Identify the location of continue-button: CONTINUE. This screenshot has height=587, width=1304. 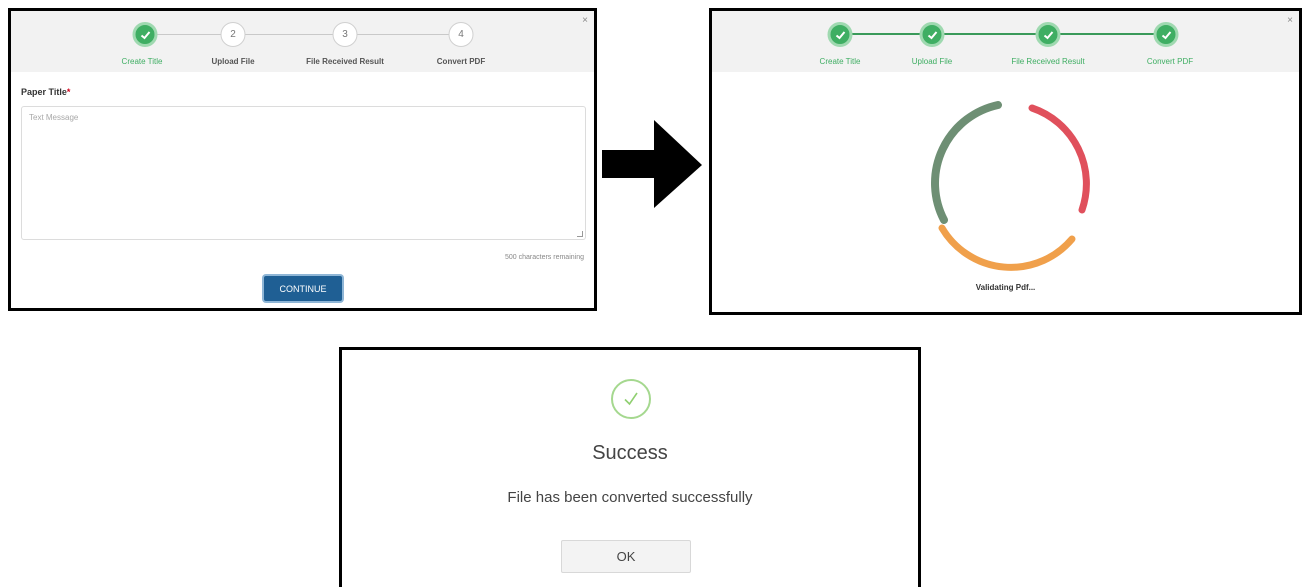
(303, 288).